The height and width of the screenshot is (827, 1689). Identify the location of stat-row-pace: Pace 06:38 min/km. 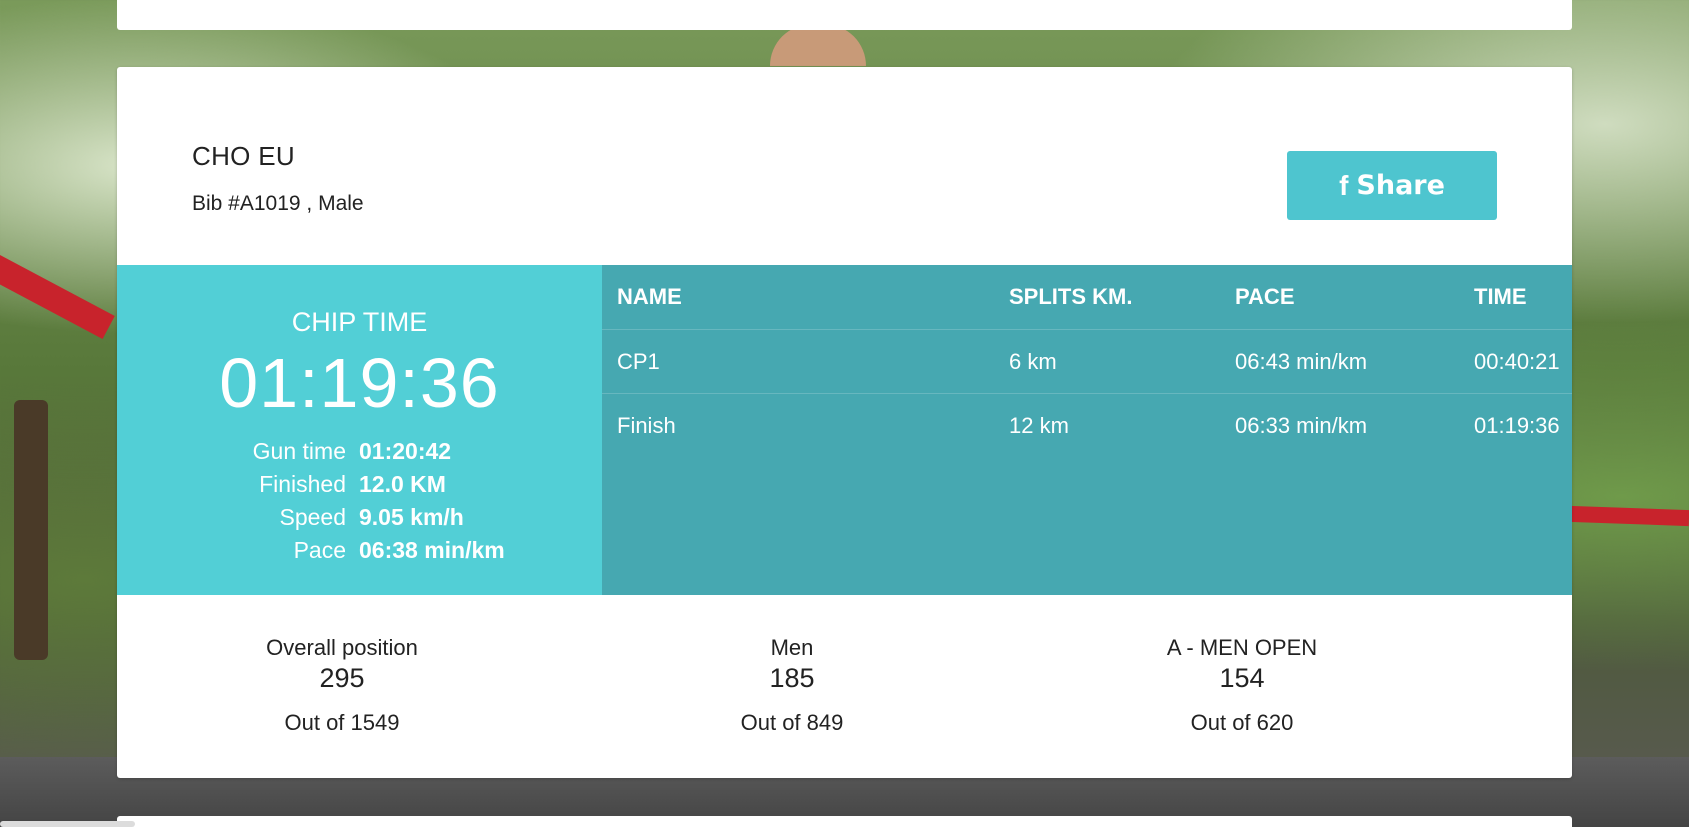
(359, 550).